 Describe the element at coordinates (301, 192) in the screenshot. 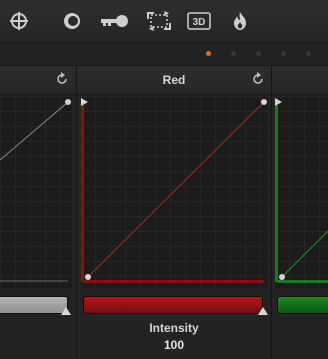

I see `curve-editor-green` at that location.